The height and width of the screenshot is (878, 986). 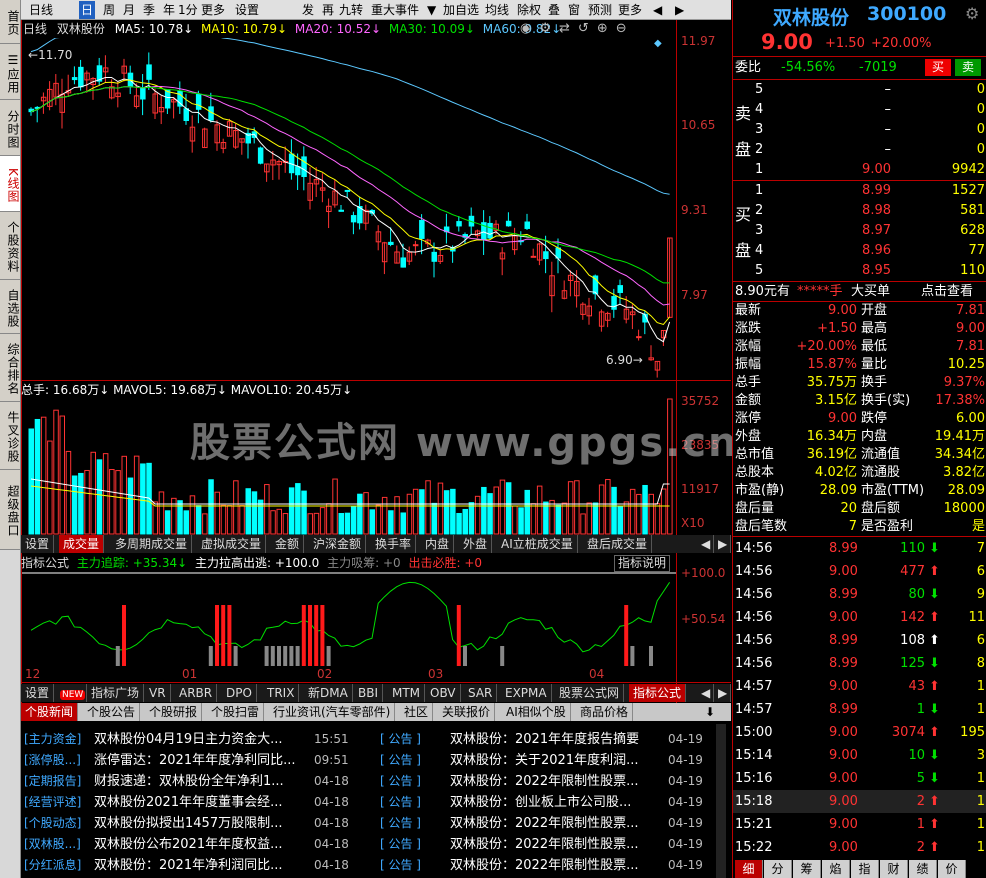 What do you see at coordinates (590, 693) in the screenshot?
I see `ind-tab-gpgs: 股票公式网` at bounding box center [590, 693].